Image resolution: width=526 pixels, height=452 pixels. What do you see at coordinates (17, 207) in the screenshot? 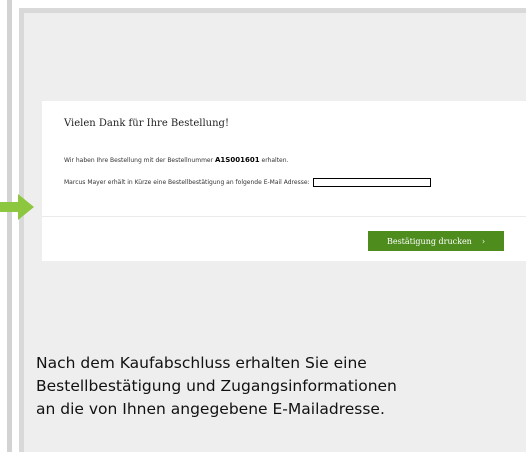
I see `arrow-right-icon` at bounding box center [17, 207].